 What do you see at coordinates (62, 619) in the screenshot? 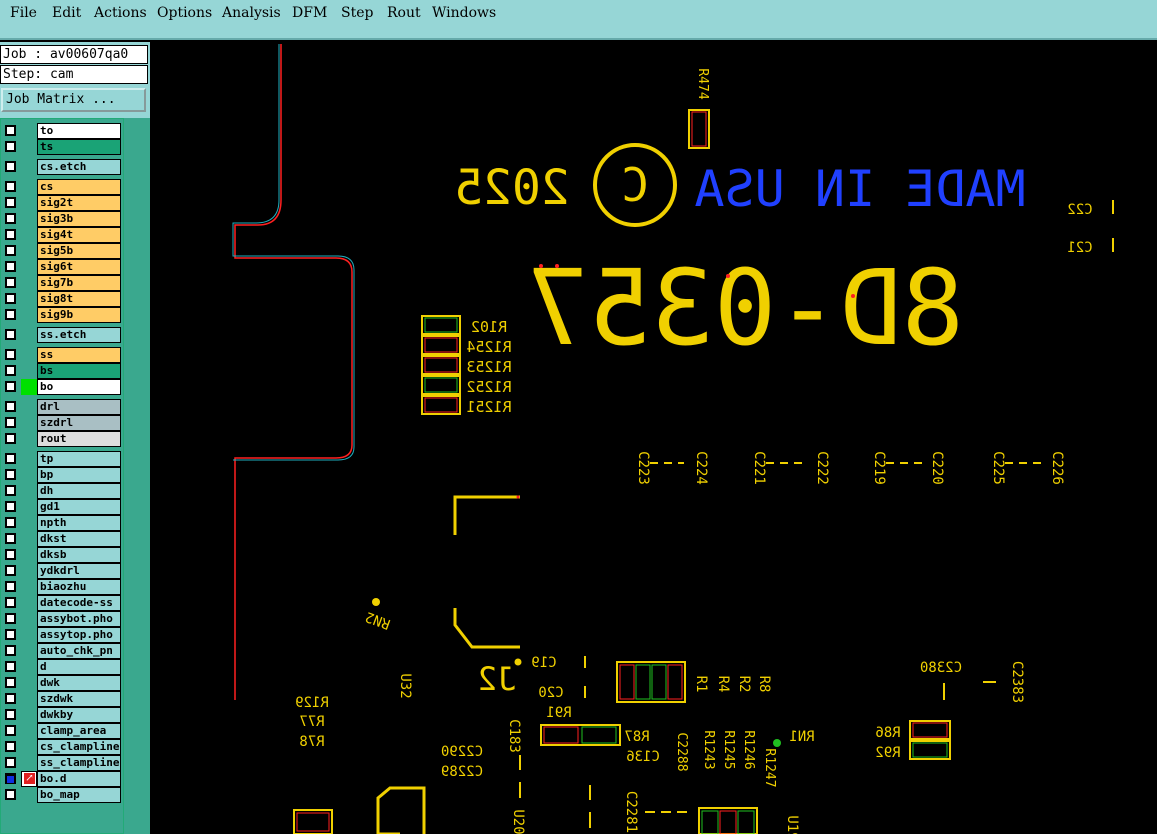
I see `layer-row-assybot-pho: assybot.pho` at bounding box center [62, 619].